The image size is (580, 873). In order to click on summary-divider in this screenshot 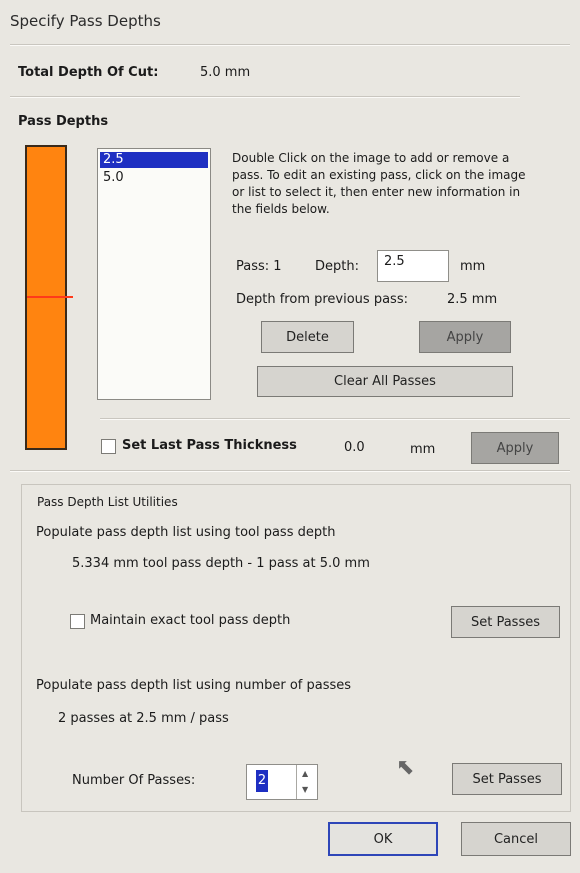, I will do `click(265, 97)`.